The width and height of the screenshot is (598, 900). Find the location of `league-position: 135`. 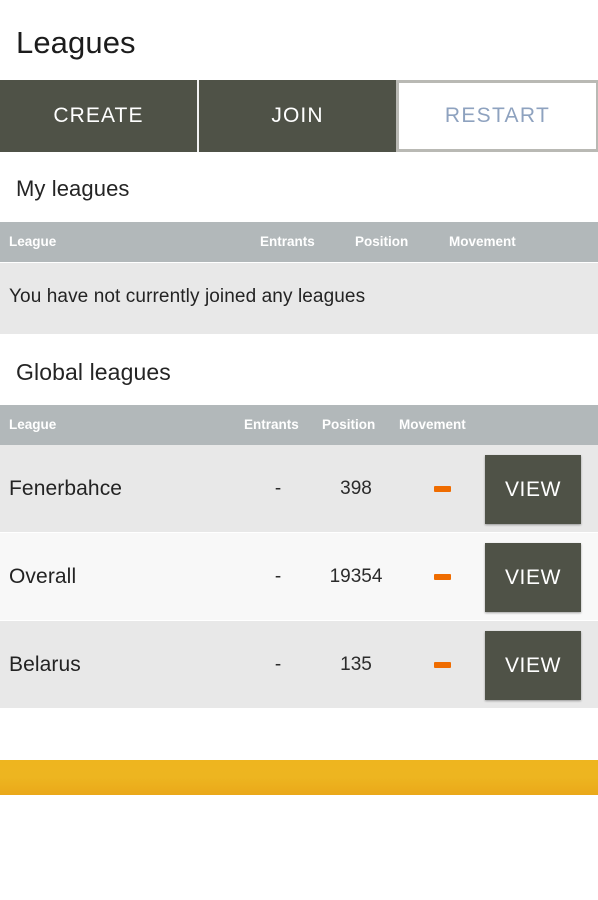

league-position: 135 is located at coordinates (356, 664).